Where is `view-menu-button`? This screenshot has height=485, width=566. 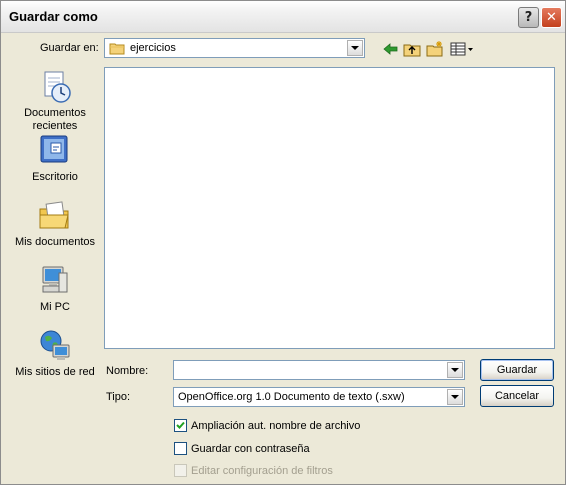 view-menu-button is located at coordinates (462, 49).